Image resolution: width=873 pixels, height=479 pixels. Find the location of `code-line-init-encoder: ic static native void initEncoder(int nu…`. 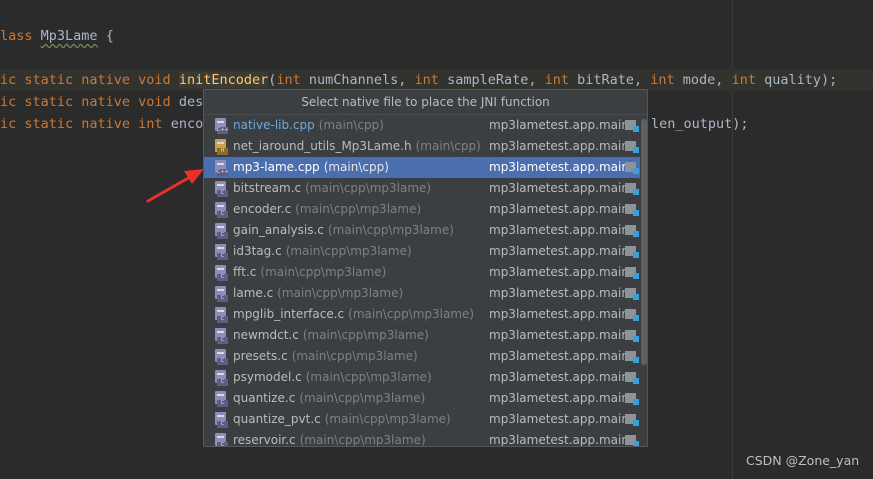

code-line-init-encoder: ic static native void initEncoder(int nu… is located at coordinates (436, 80).